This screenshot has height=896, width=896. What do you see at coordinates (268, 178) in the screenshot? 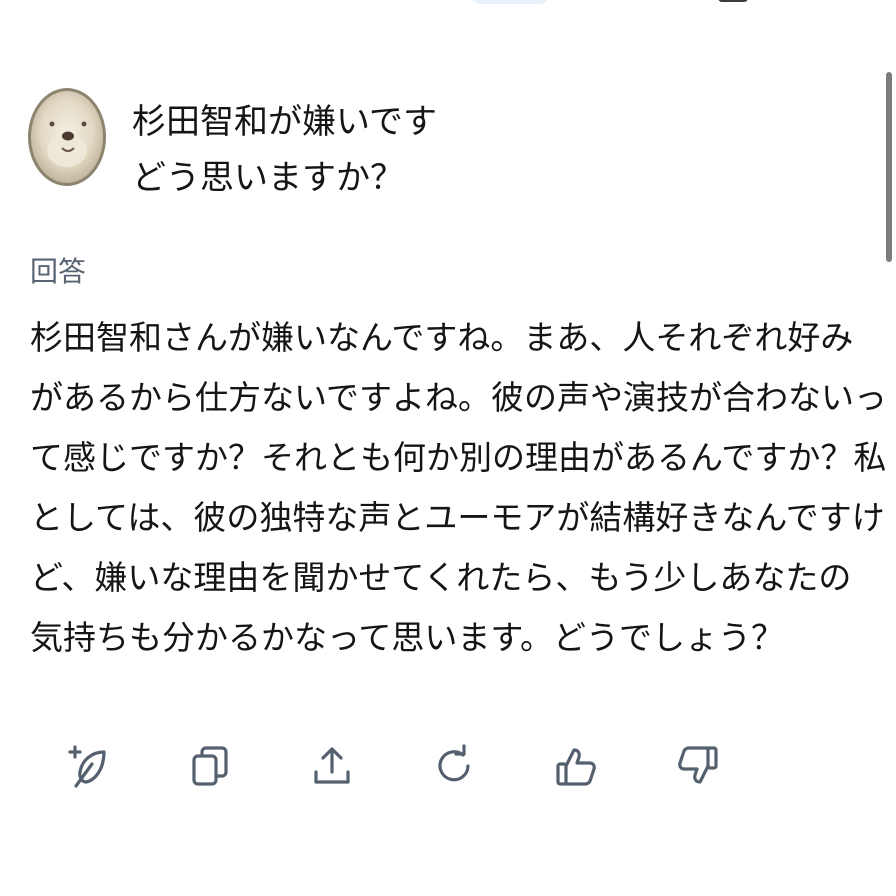
I see `prompt-line: どう思いますか？` at bounding box center [268, 178].